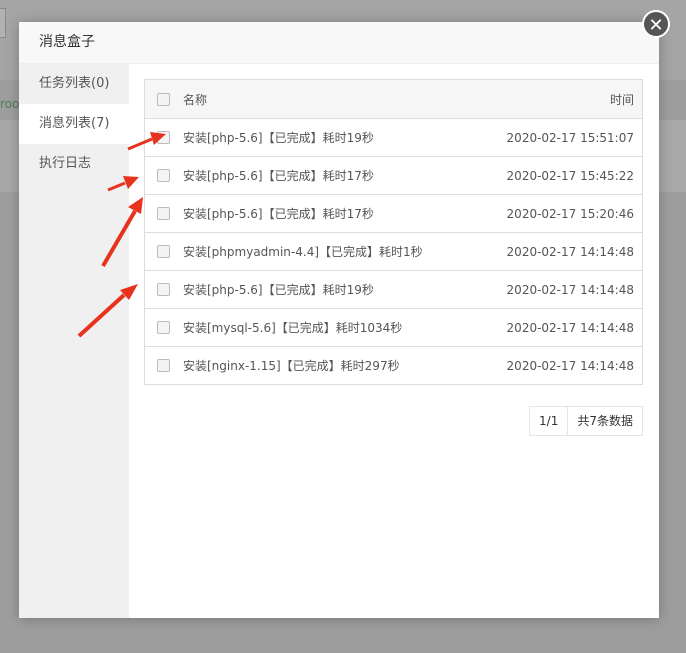  Describe the element at coordinates (570, 137) in the screenshot. I see `row-time: 2020-02-17 15:51:07` at that location.